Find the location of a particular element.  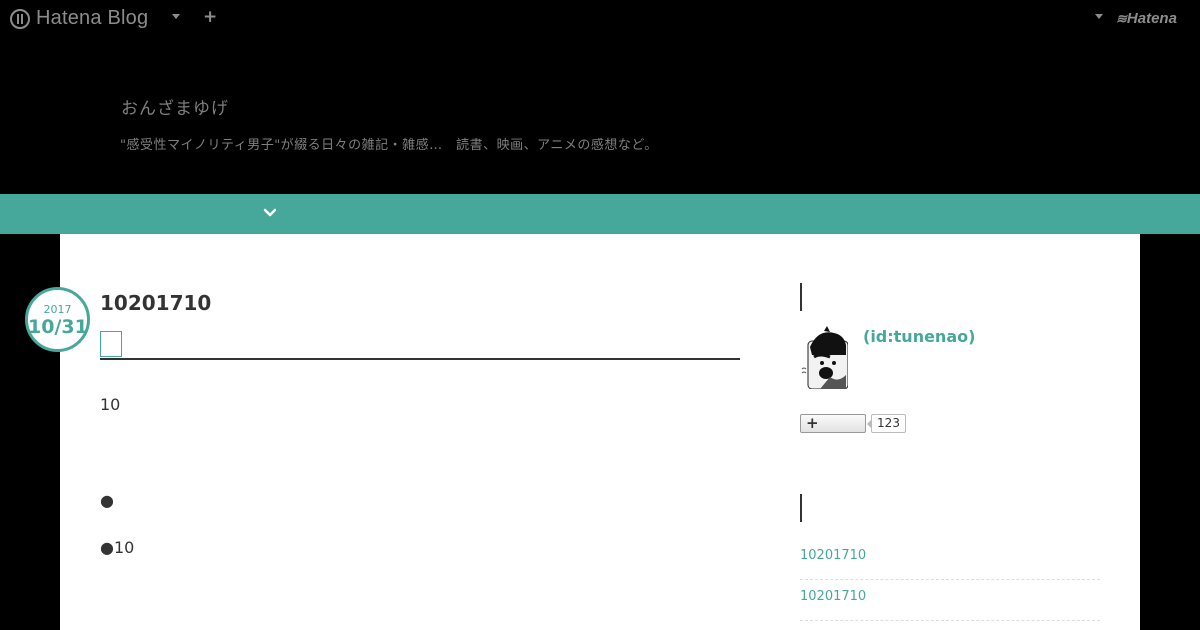

plus-icon: + is located at coordinates (812, 423).